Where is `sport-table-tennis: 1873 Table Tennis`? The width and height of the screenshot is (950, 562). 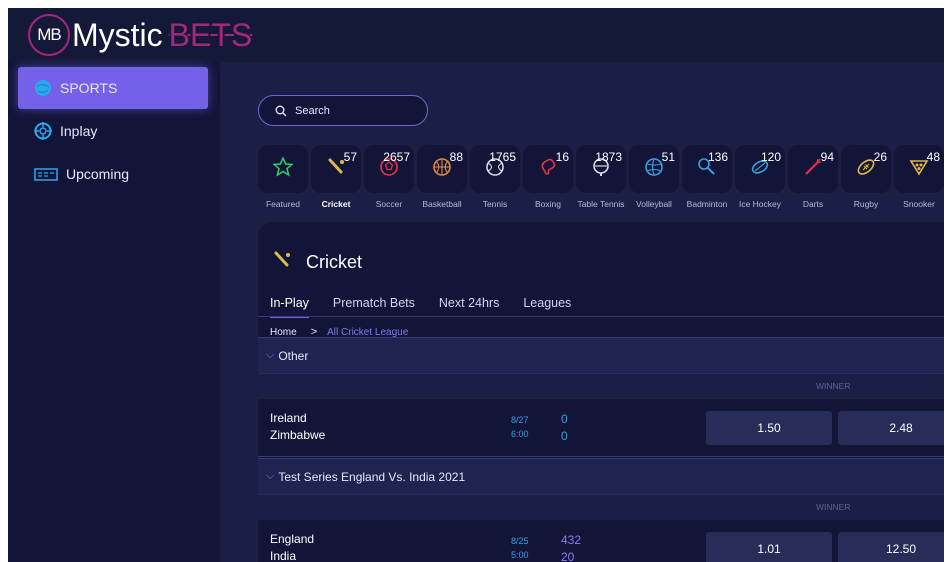
sport-table-tennis: 1873 Table Tennis is located at coordinates (601, 177).